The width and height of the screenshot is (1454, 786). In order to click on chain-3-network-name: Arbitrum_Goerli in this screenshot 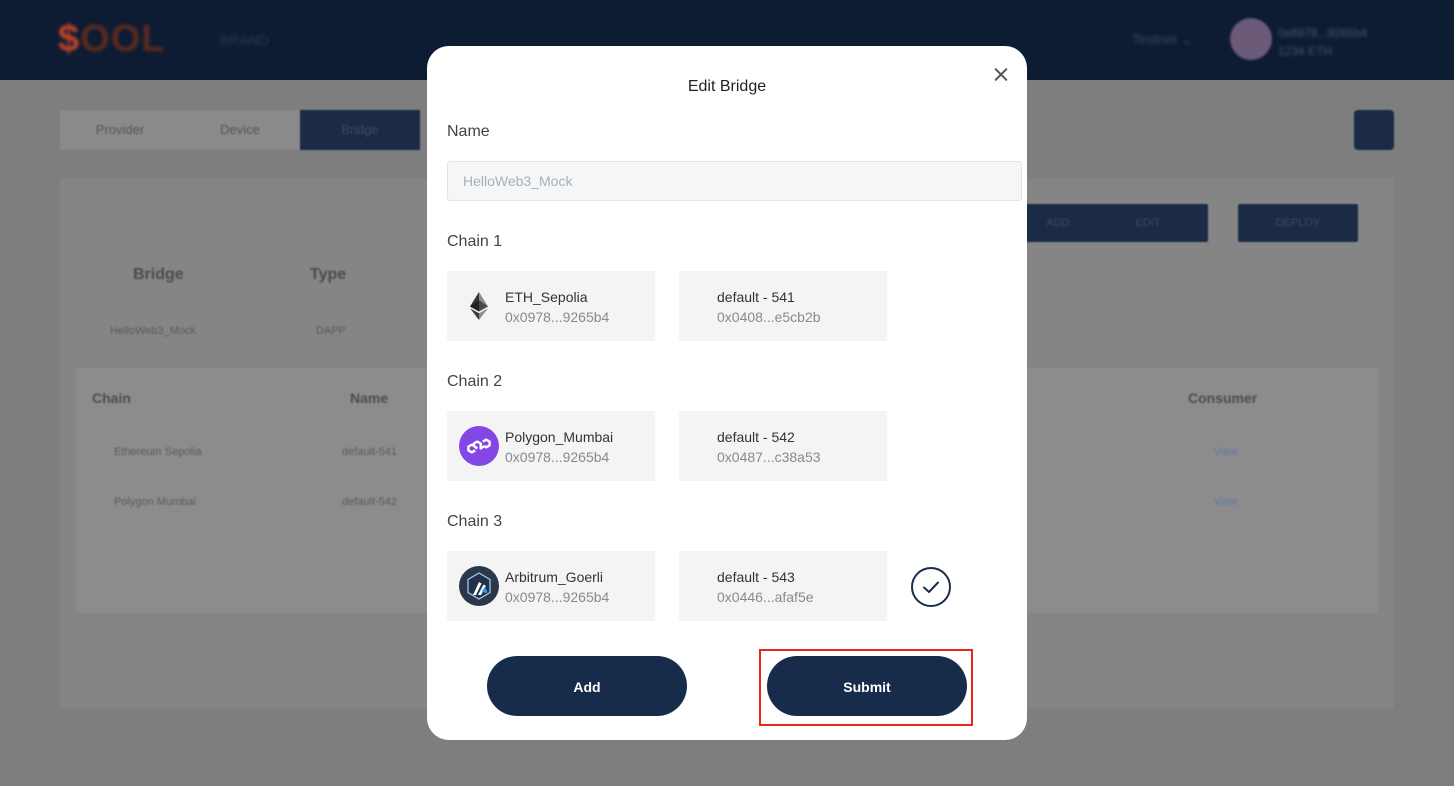, I will do `click(554, 577)`.